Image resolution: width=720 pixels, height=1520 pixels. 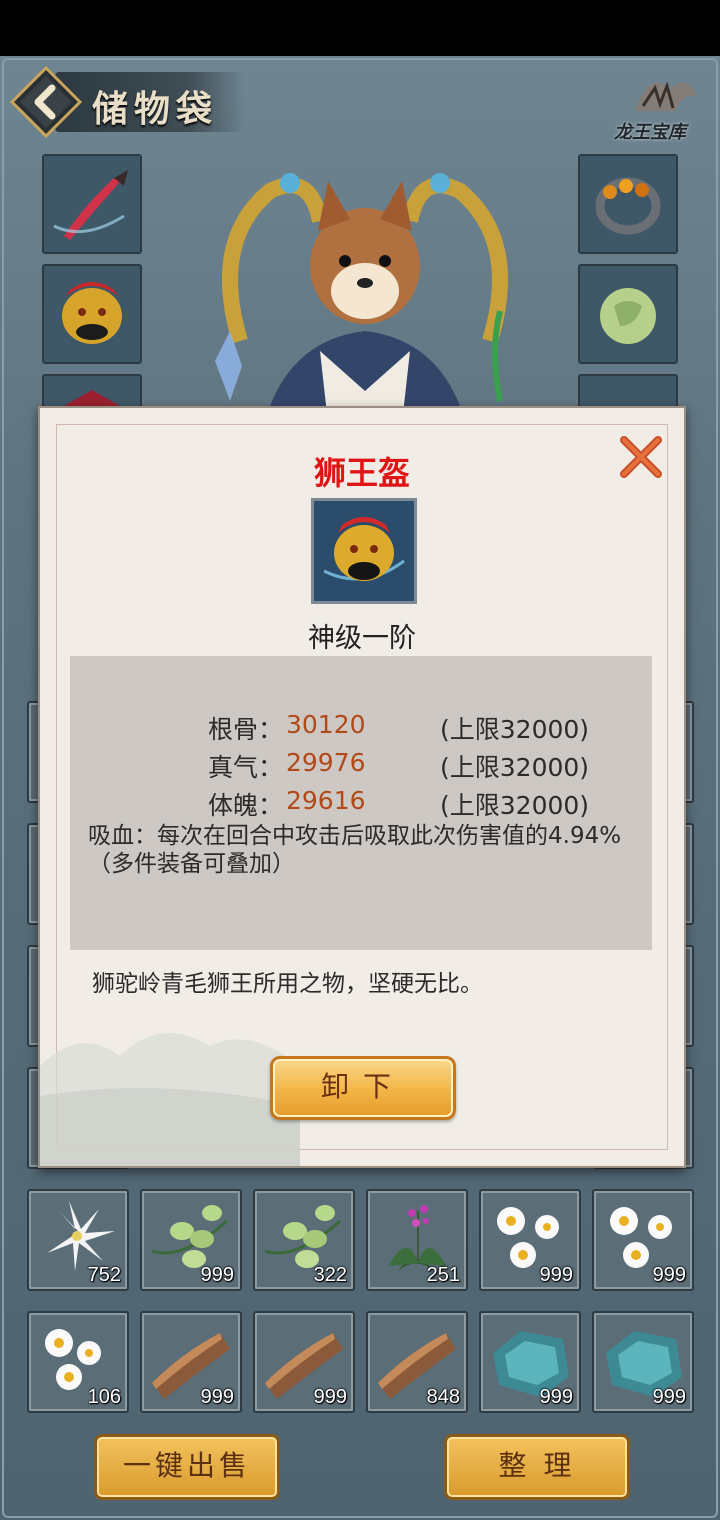 What do you see at coordinates (355, 836) in the screenshot?
I see `effect-line: 吸血：每次在回合中攻击后吸取此次伤害值的4.94%` at bounding box center [355, 836].